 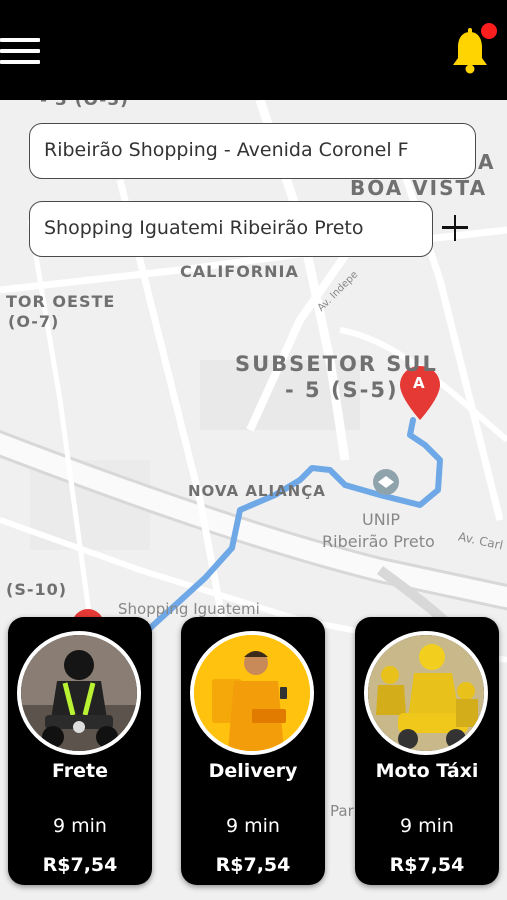 I want to click on delivery-photo, so click(x=252, y=693).